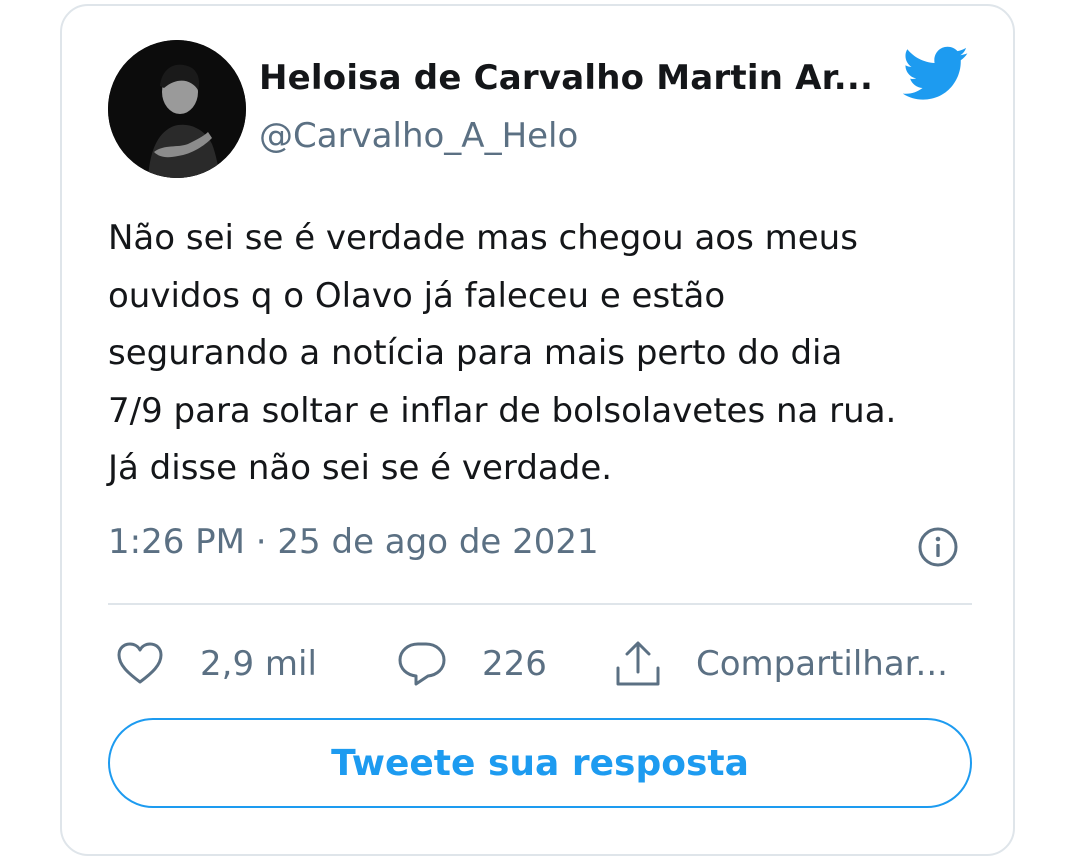 The width and height of the screenshot is (1080, 861). I want to click on twitter-bird-icon, so click(935, 74).